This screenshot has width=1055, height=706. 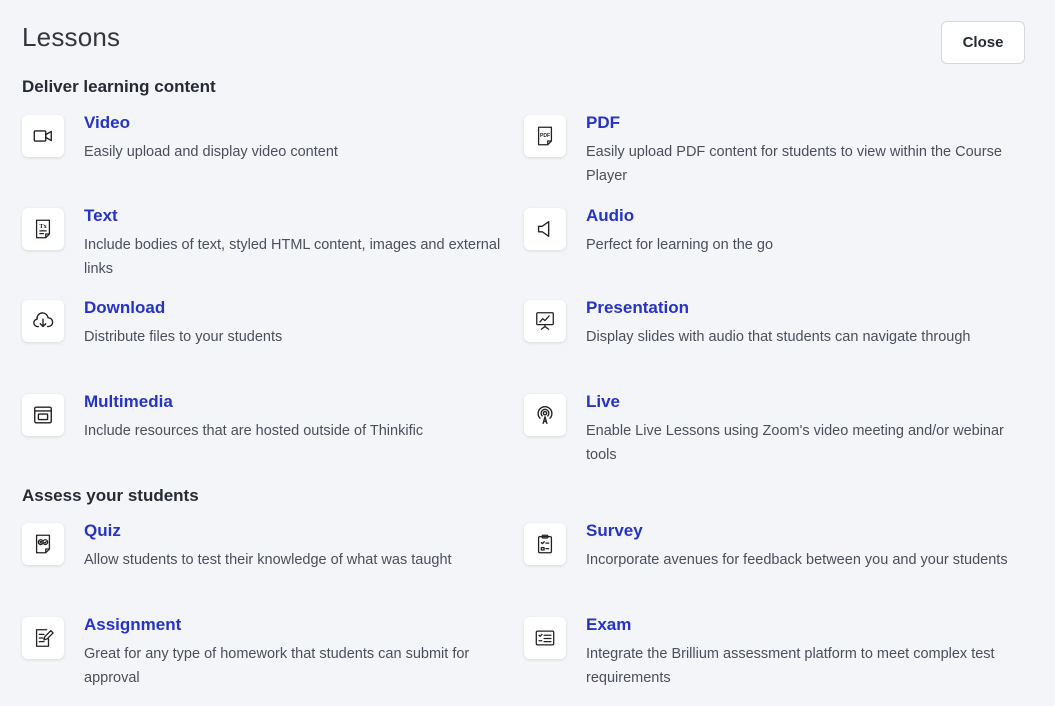 What do you see at coordinates (545, 229) in the screenshot?
I see `audio-icon` at bounding box center [545, 229].